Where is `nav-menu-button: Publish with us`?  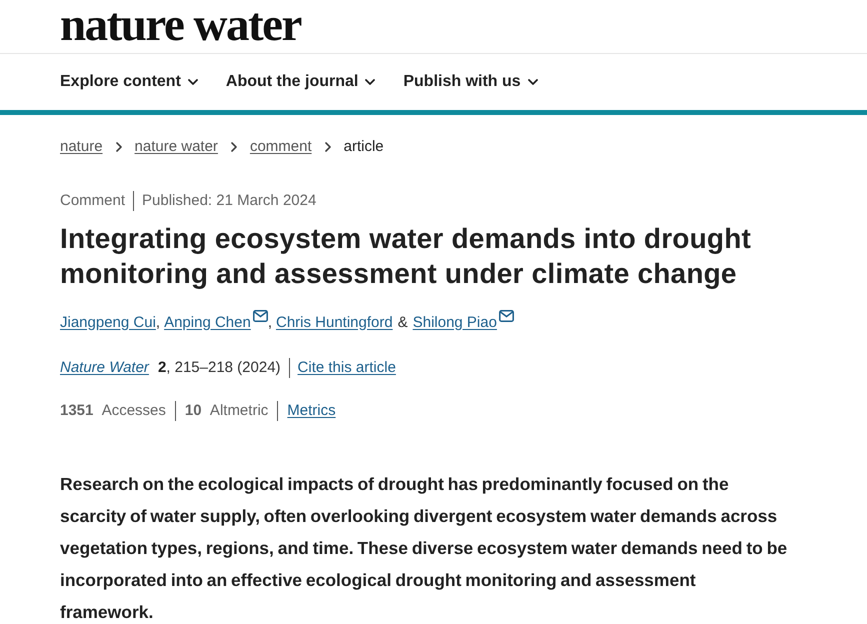 nav-menu-button: Publish with us is located at coordinates (470, 82).